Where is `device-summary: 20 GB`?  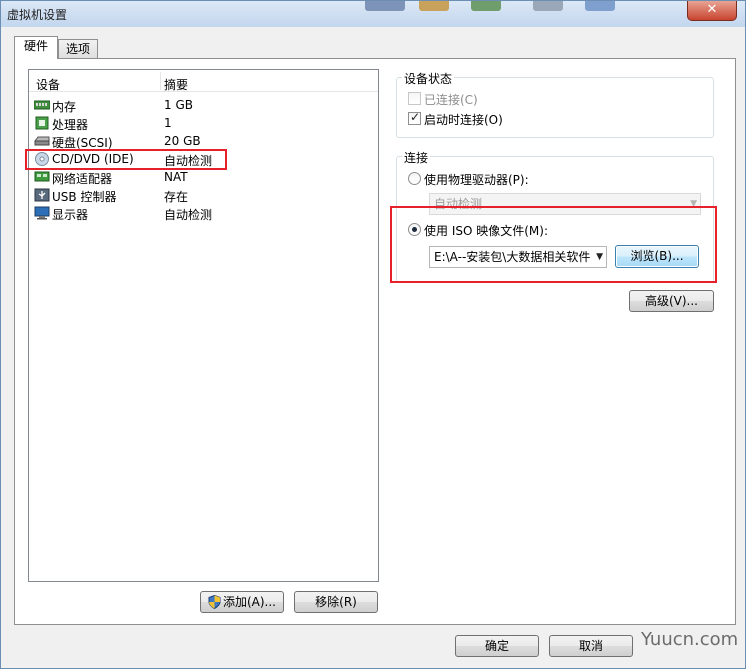
device-summary: 20 GB is located at coordinates (182, 141).